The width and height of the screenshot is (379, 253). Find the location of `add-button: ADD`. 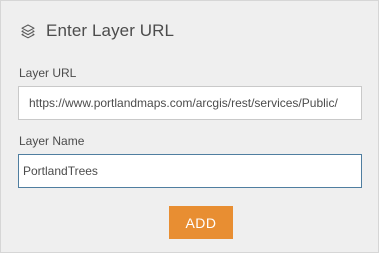

add-button: ADD is located at coordinates (201, 222).